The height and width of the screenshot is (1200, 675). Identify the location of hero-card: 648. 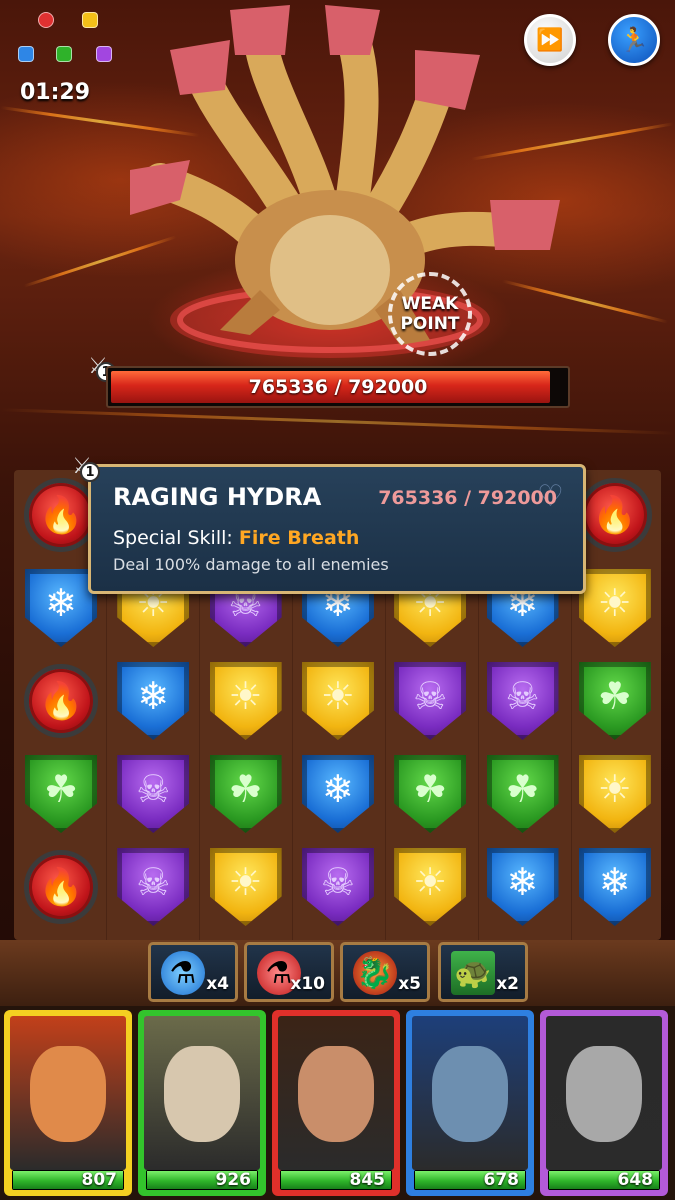
(604, 1103).